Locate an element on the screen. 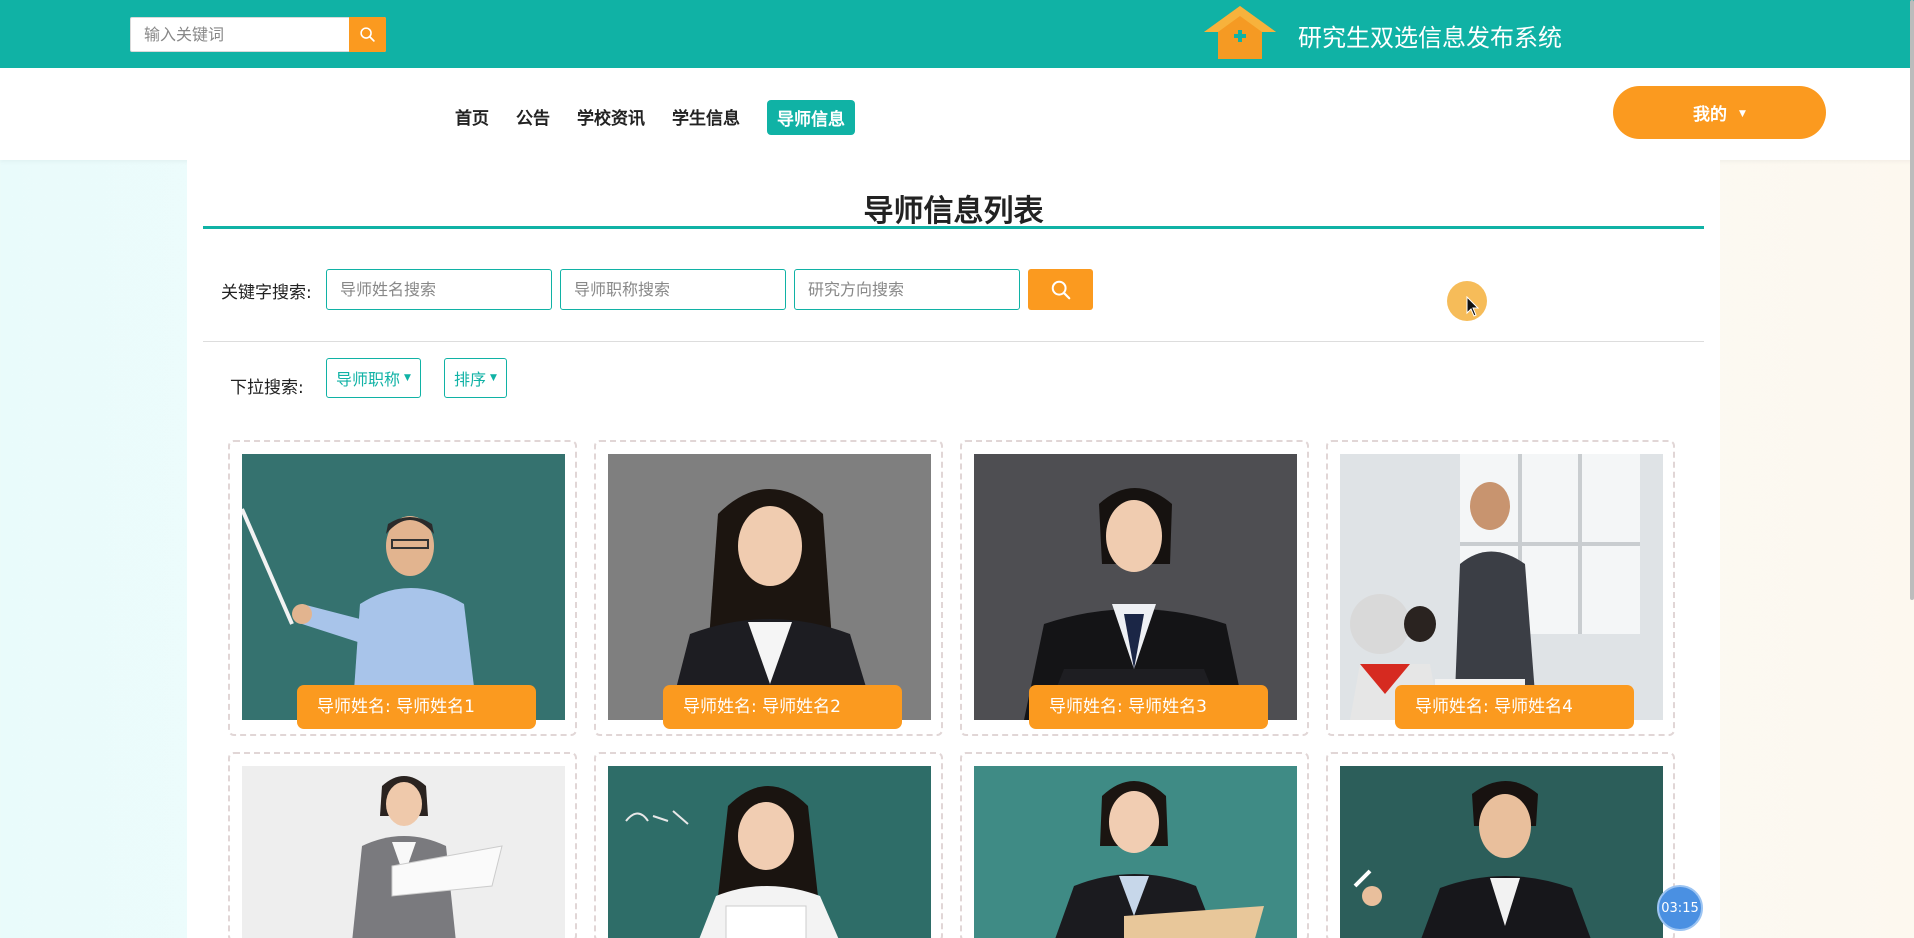 This screenshot has height=938, width=1914. tutor-card-2: 导师姓名: 导师姓名2 is located at coordinates (768, 588).